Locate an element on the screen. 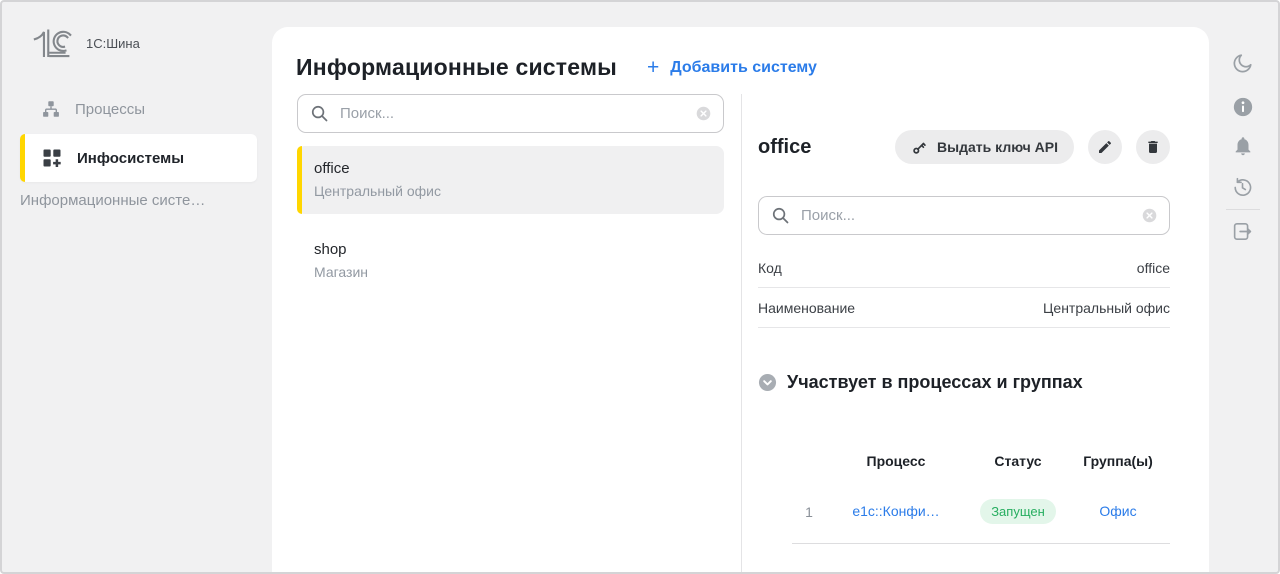 This screenshot has height=574, width=1280. system-code: office is located at coordinates (332, 168).